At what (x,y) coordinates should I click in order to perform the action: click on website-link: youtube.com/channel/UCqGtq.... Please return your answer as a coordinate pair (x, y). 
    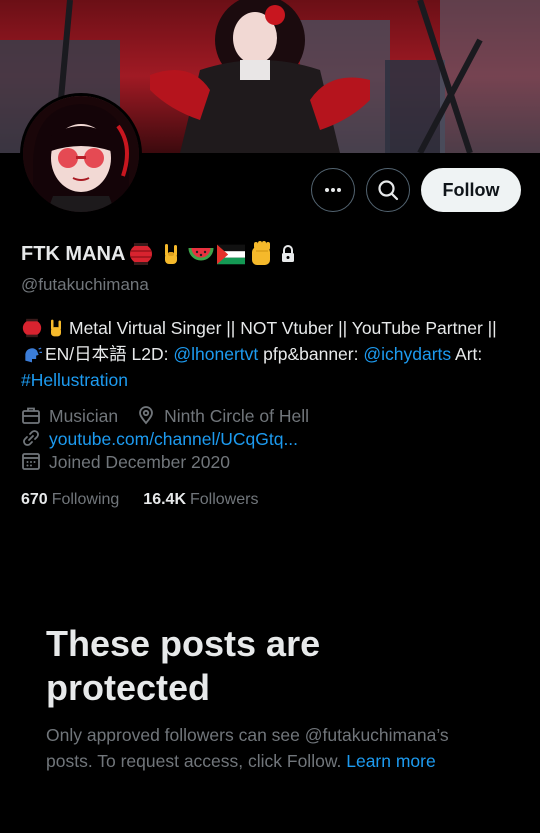
    Looking at the image, I should click on (173, 439).